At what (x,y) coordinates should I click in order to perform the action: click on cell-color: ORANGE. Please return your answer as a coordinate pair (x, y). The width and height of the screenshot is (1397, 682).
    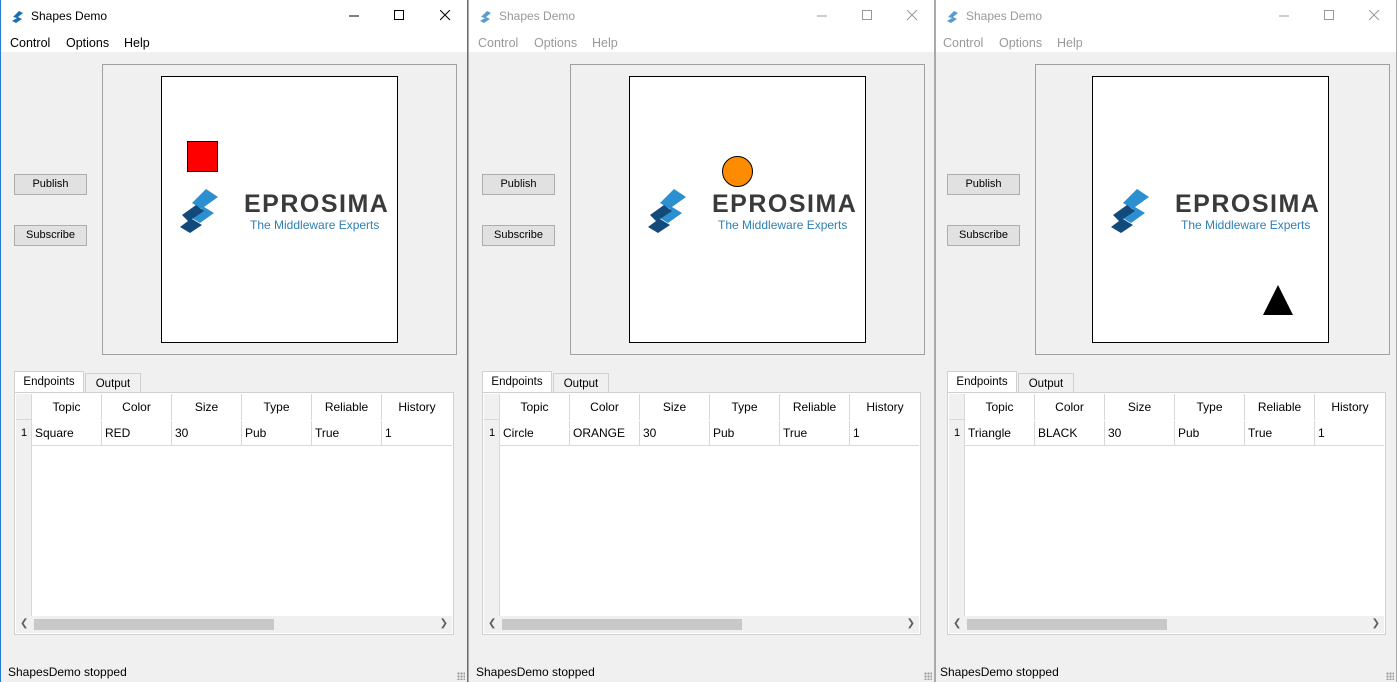
    Looking at the image, I should click on (605, 433).